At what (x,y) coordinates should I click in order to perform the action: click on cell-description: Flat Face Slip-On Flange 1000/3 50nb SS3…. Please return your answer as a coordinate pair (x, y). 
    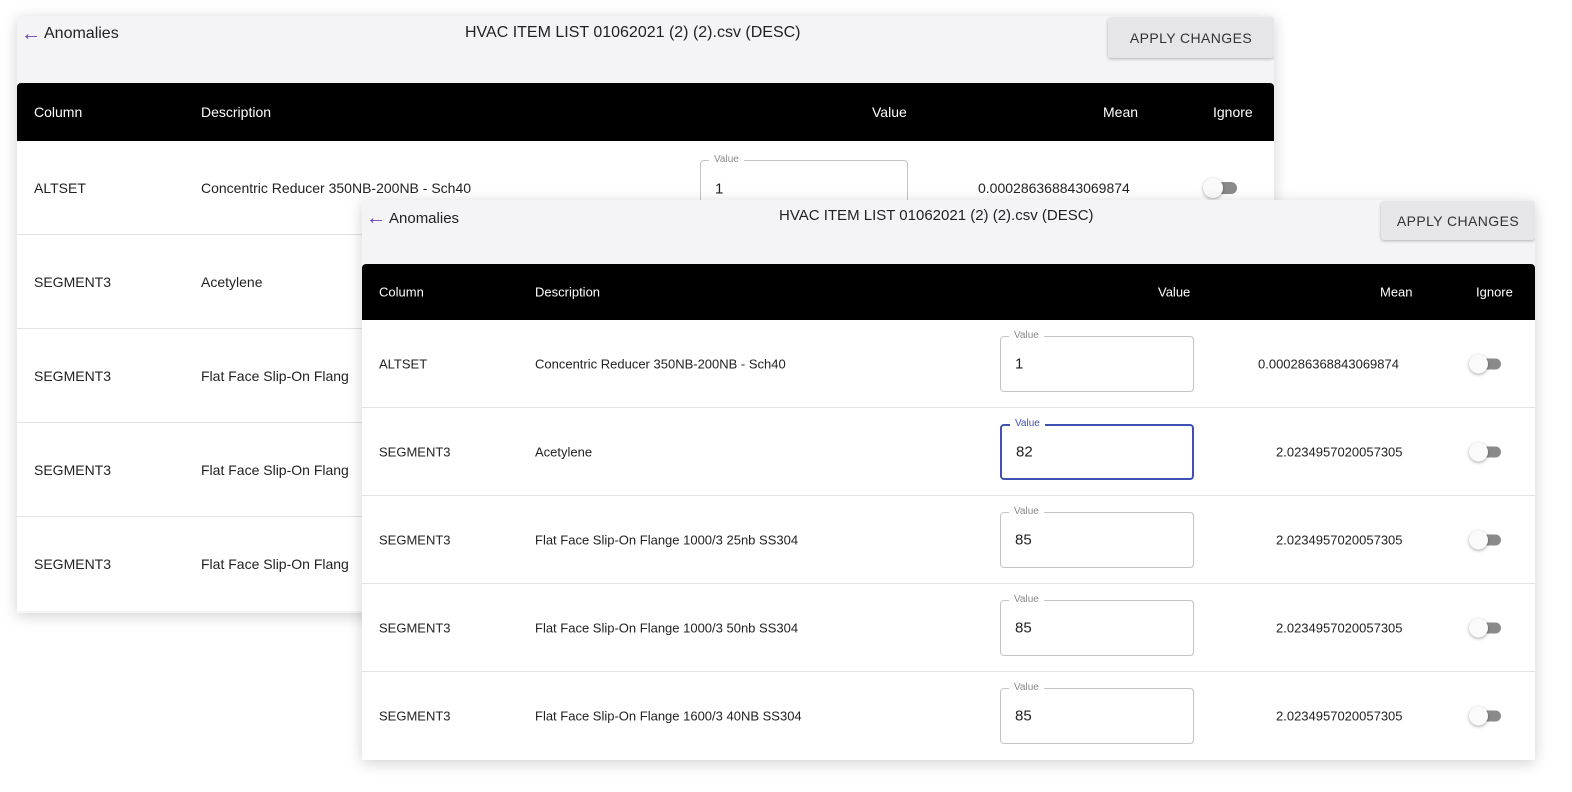
    Looking at the image, I should click on (667, 627).